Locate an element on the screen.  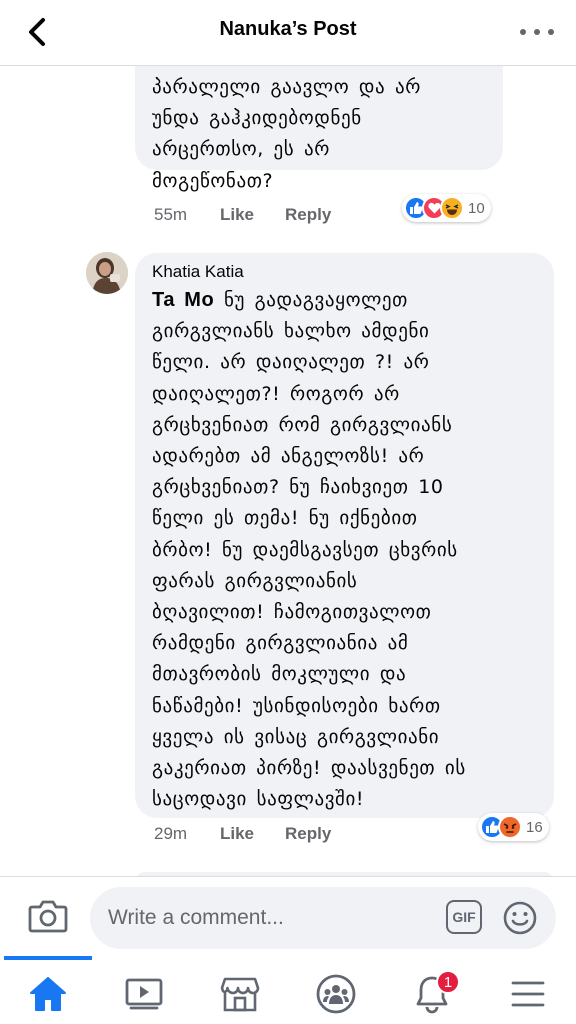
comment-line: მთავრობის მოკლული და is located at coordinates (279, 674).